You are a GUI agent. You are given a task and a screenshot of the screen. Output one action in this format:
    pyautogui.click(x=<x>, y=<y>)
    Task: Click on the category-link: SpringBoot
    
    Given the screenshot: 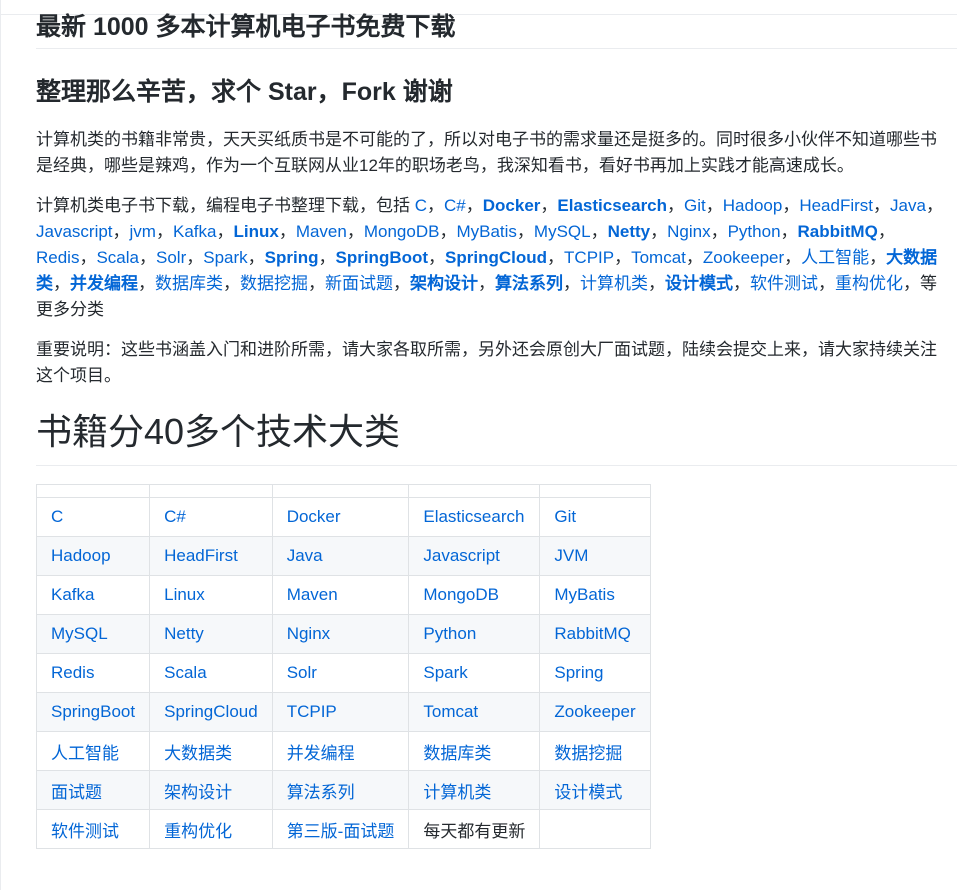 What is the action you would take?
    pyautogui.click(x=382, y=257)
    